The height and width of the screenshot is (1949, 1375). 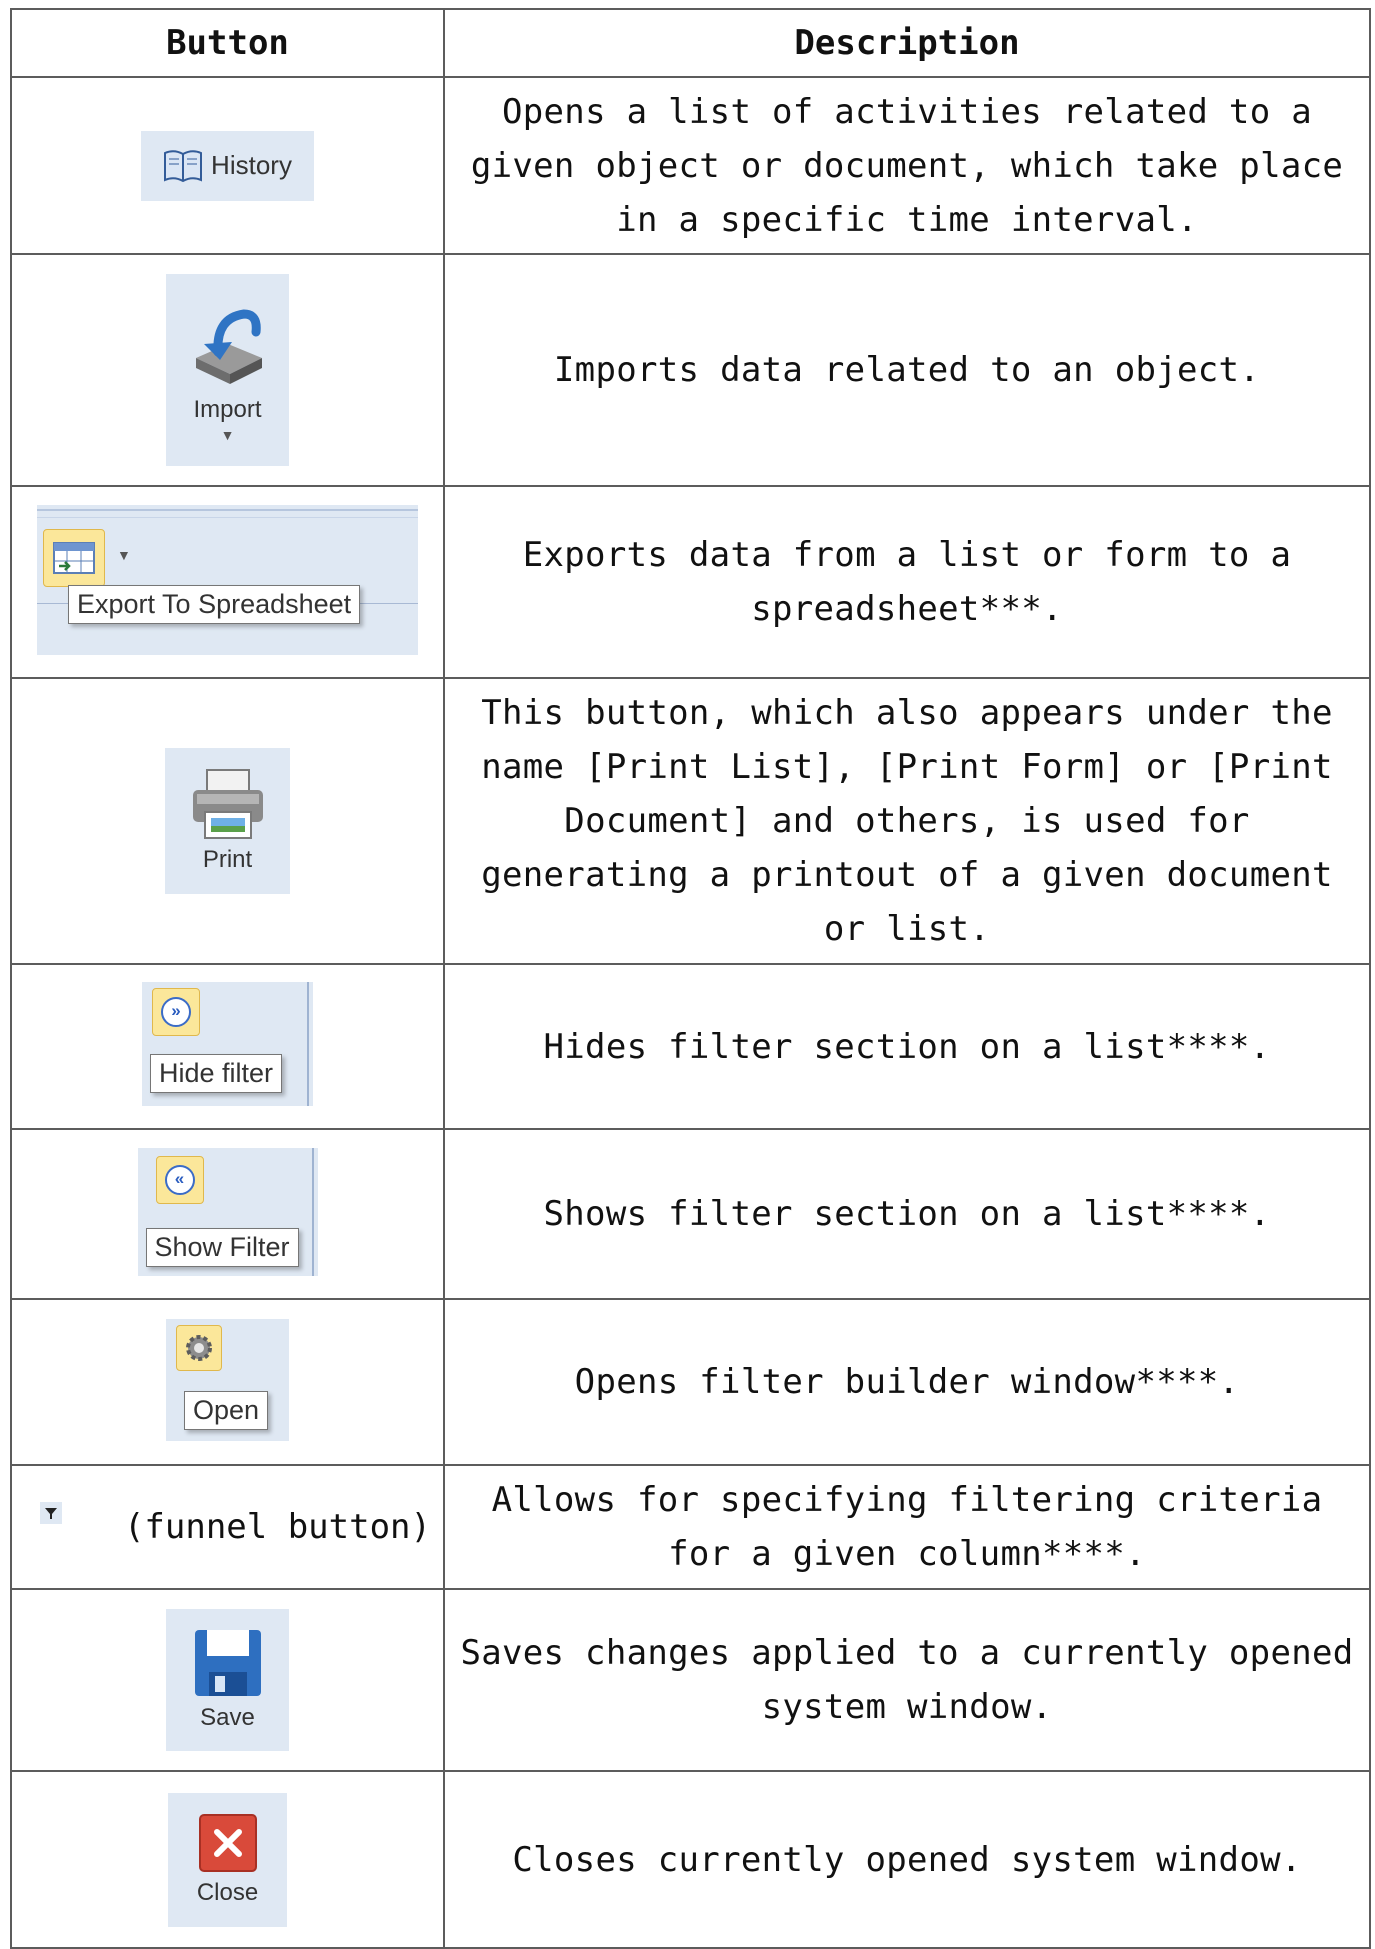 What do you see at coordinates (907, 370) in the screenshot?
I see `description-cell: Imports data related to an object.` at bounding box center [907, 370].